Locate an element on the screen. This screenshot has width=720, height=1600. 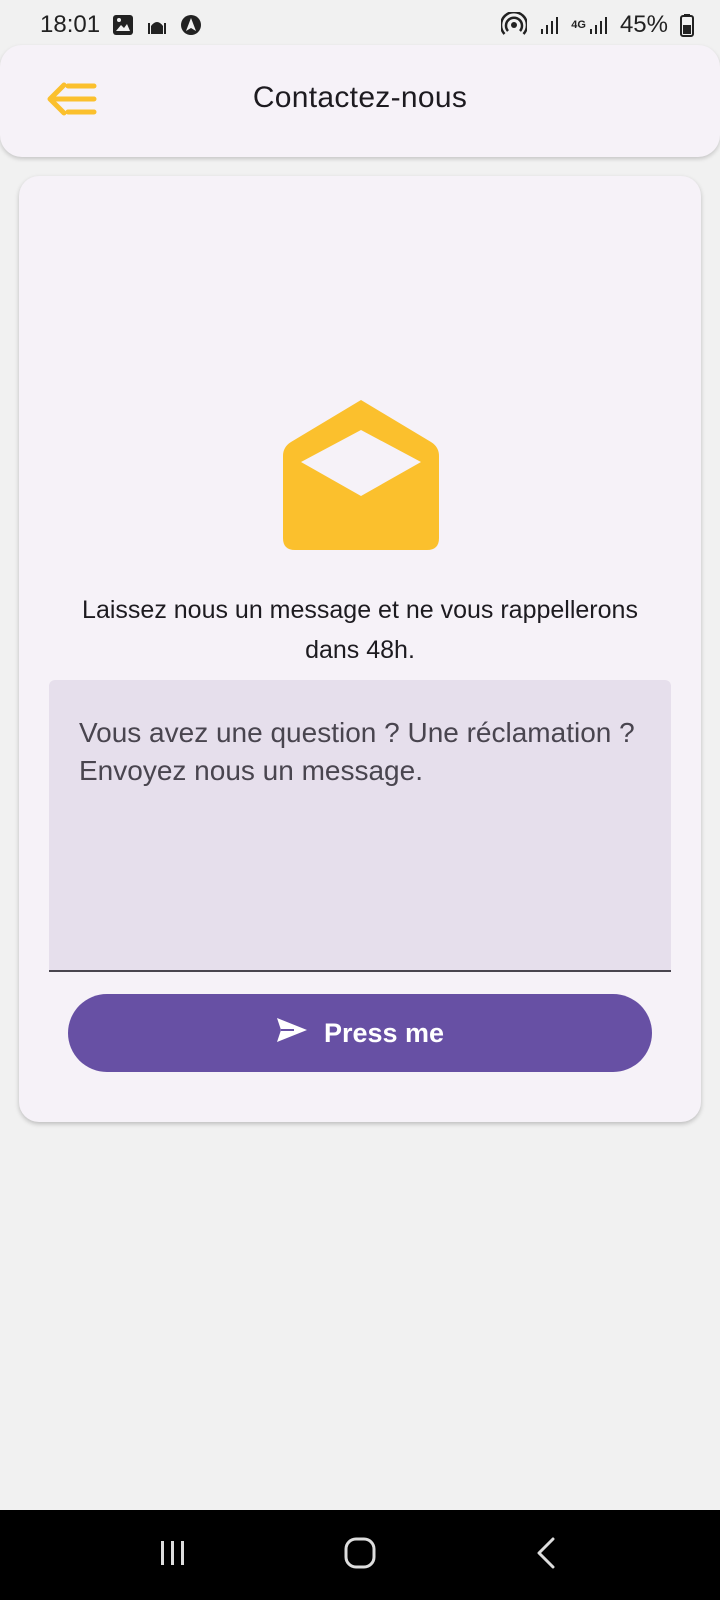
gallery-icon is located at coordinates (123, 25).